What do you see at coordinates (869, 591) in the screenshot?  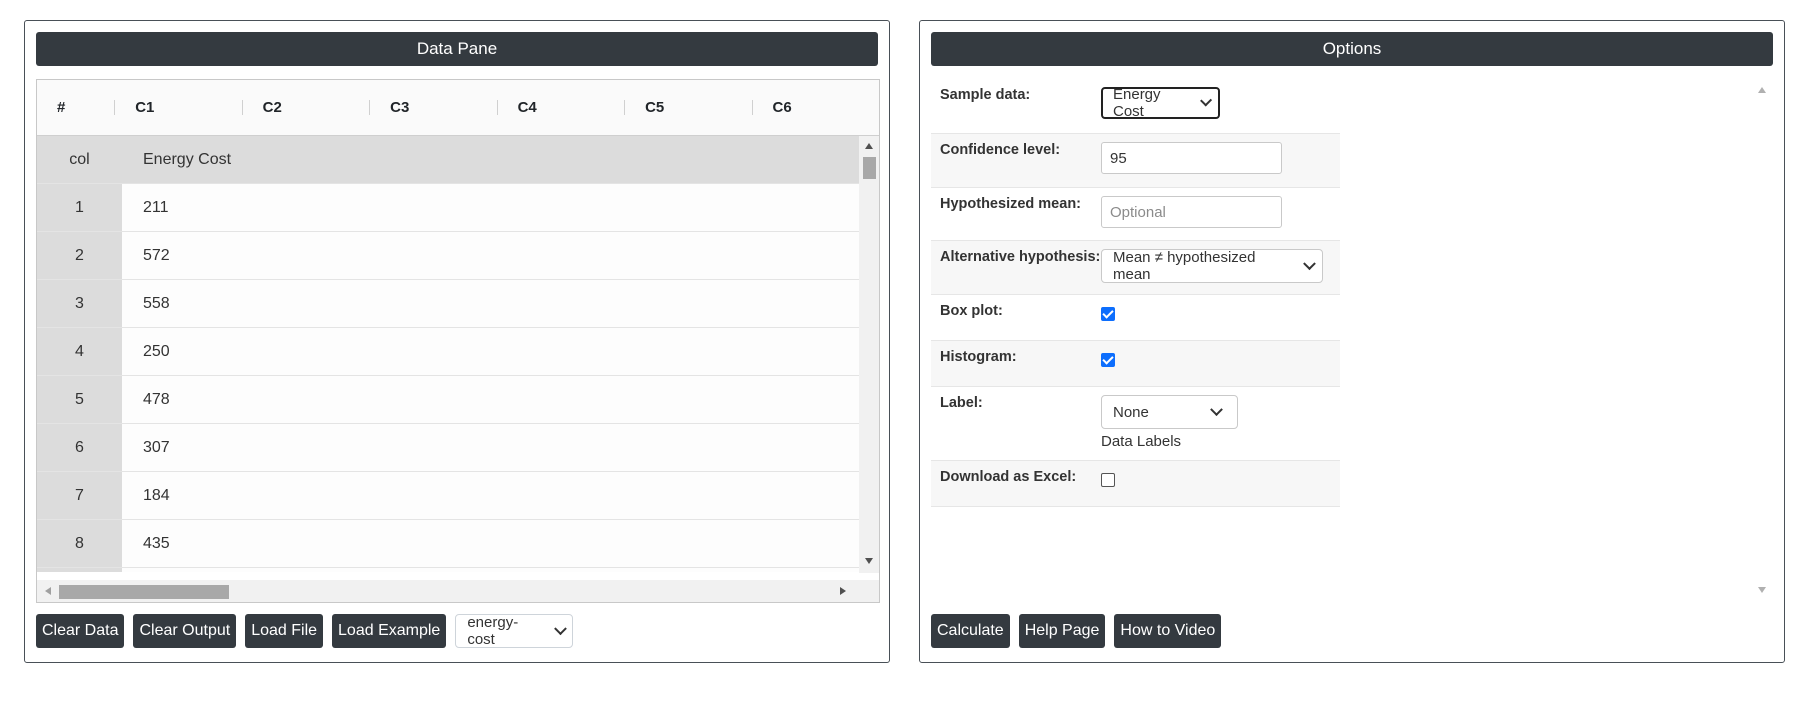 I see `scrollbar-corner` at bounding box center [869, 591].